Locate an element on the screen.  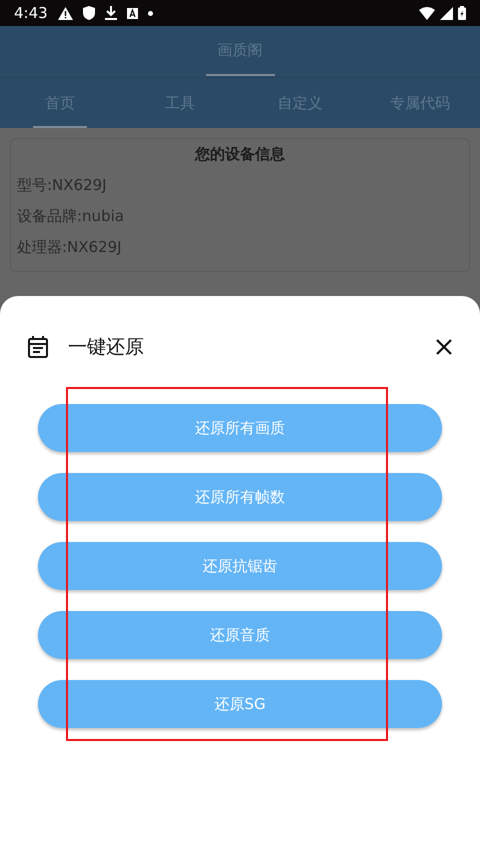
restore-button: 还原音质 is located at coordinates (240, 635).